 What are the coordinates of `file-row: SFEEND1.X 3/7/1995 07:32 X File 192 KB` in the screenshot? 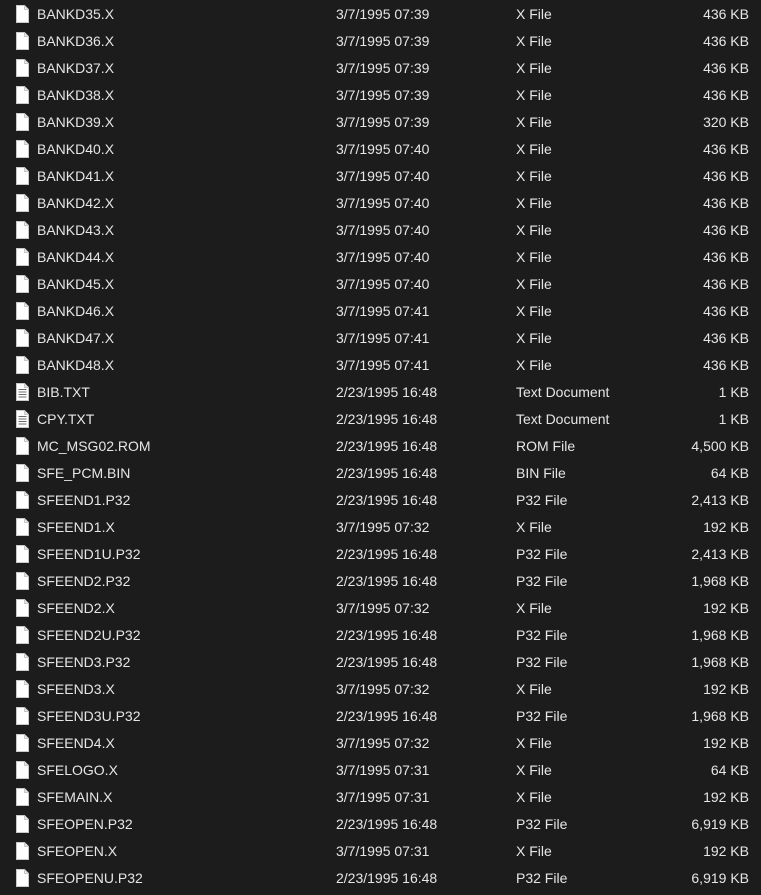 It's located at (380, 527).